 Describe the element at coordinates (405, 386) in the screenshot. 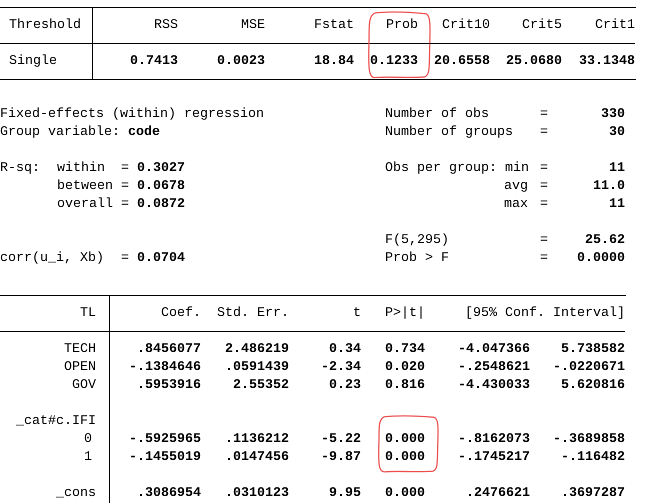

I see `table-cell: 0.816` at that location.